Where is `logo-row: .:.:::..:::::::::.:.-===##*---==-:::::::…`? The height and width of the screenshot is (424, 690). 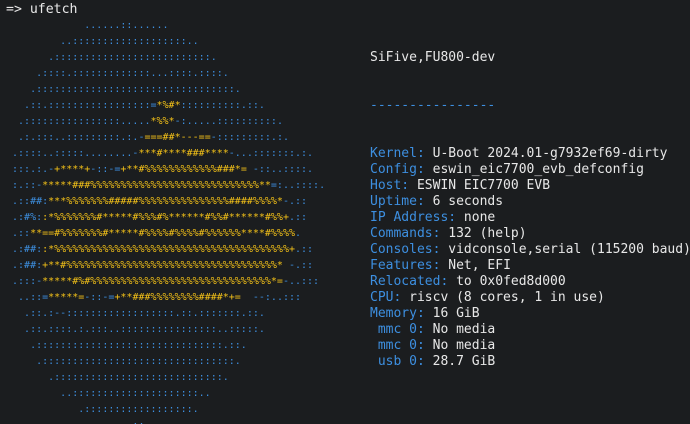 logo-row: .:.:::..:::::::::.:.-===##*---==-:::::::… is located at coordinates (165, 138).